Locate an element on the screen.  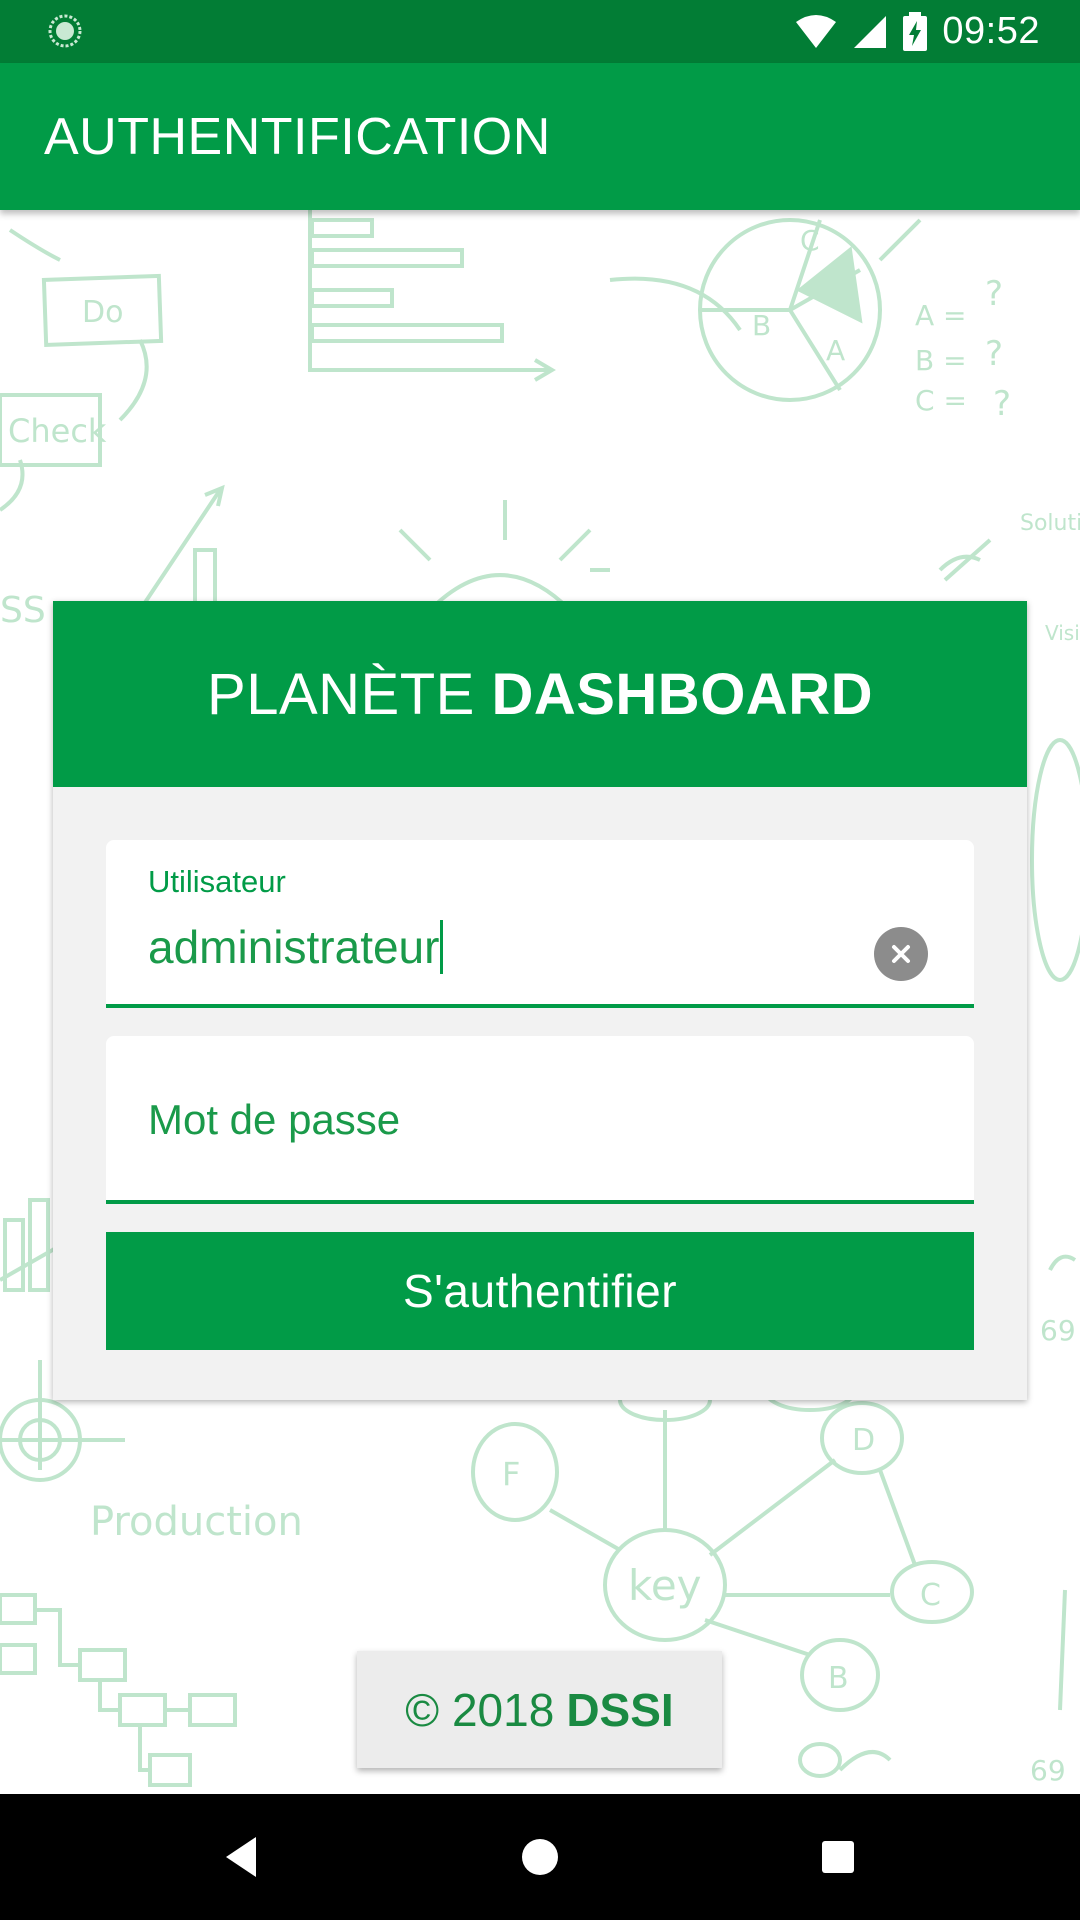
doodle-text-q3: ? is located at coordinates (1002, 404).